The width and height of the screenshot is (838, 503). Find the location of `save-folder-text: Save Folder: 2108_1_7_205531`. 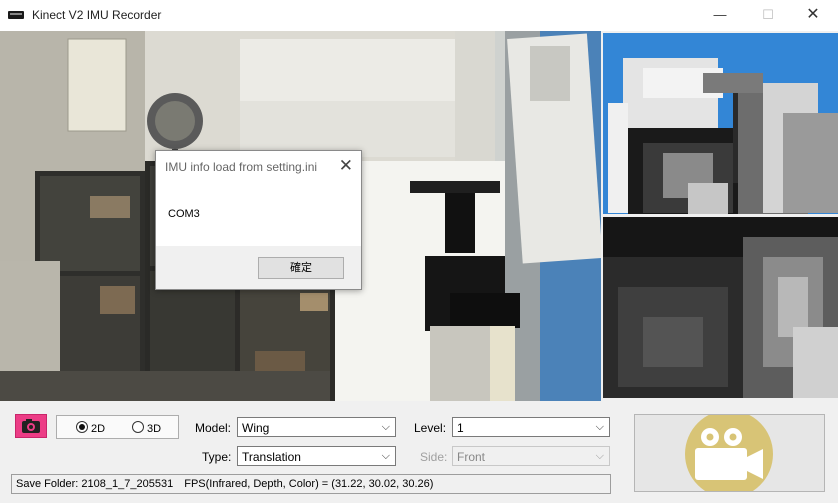

save-folder-text: Save Folder: 2108_1_7_205531 is located at coordinates (95, 484).